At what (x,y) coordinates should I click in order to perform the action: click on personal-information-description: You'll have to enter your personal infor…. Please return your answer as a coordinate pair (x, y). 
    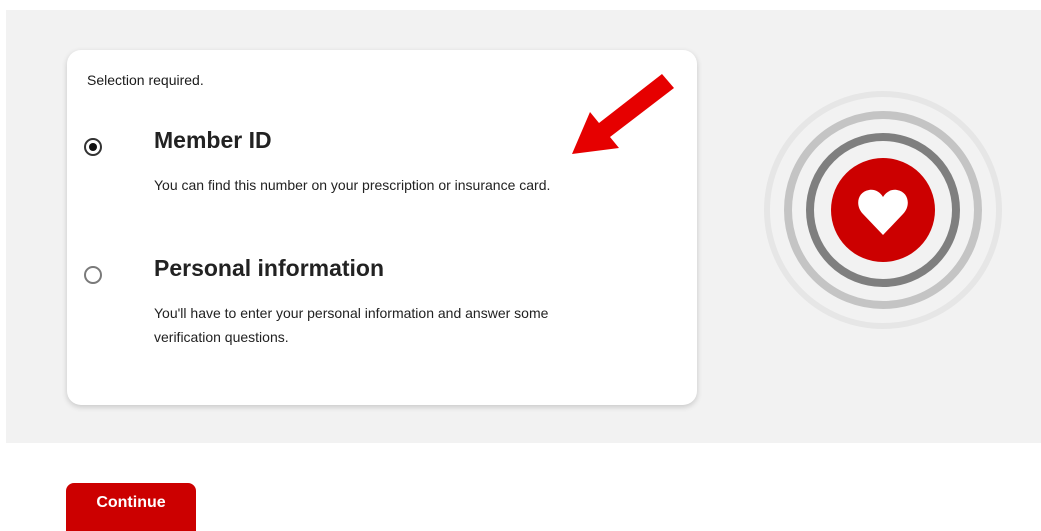
    Looking at the image, I should click on (351, 325).